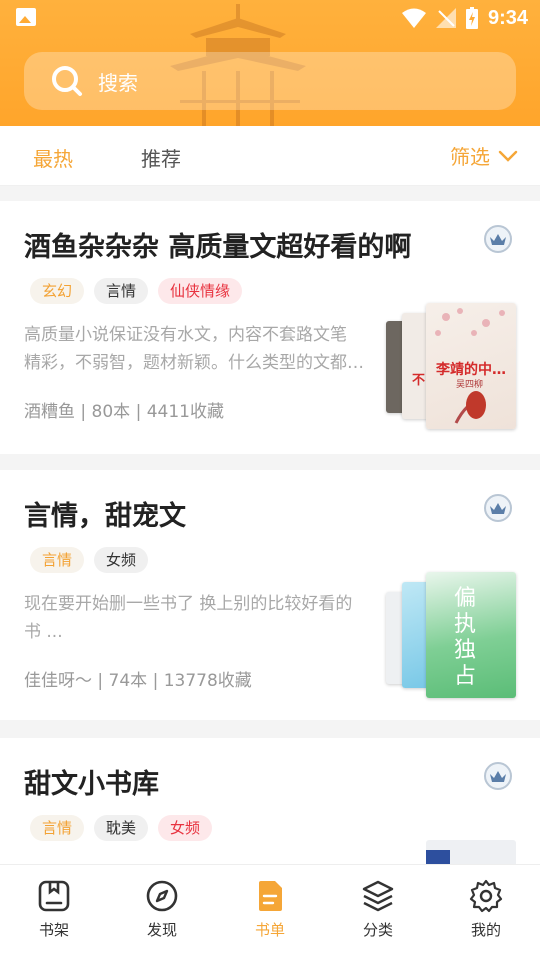 This screenshot has width=540, height=960. What do you see at coordinates (138, 681) in the screenshot?
I see `booklist-meta: 佳佳呀～ | 74本 | 13778收藏` at bounding box center [138, 681].